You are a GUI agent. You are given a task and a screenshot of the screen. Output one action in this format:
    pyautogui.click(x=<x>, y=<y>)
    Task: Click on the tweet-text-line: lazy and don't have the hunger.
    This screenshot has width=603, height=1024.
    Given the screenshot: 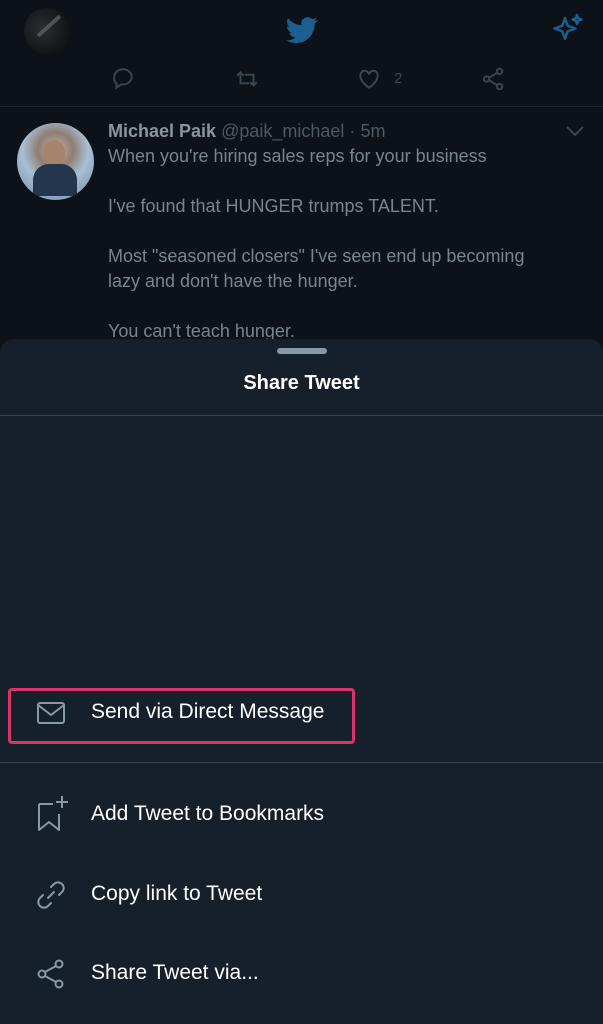 What is the action you would take?
    pyautogui.click(x=233, y=281)
    